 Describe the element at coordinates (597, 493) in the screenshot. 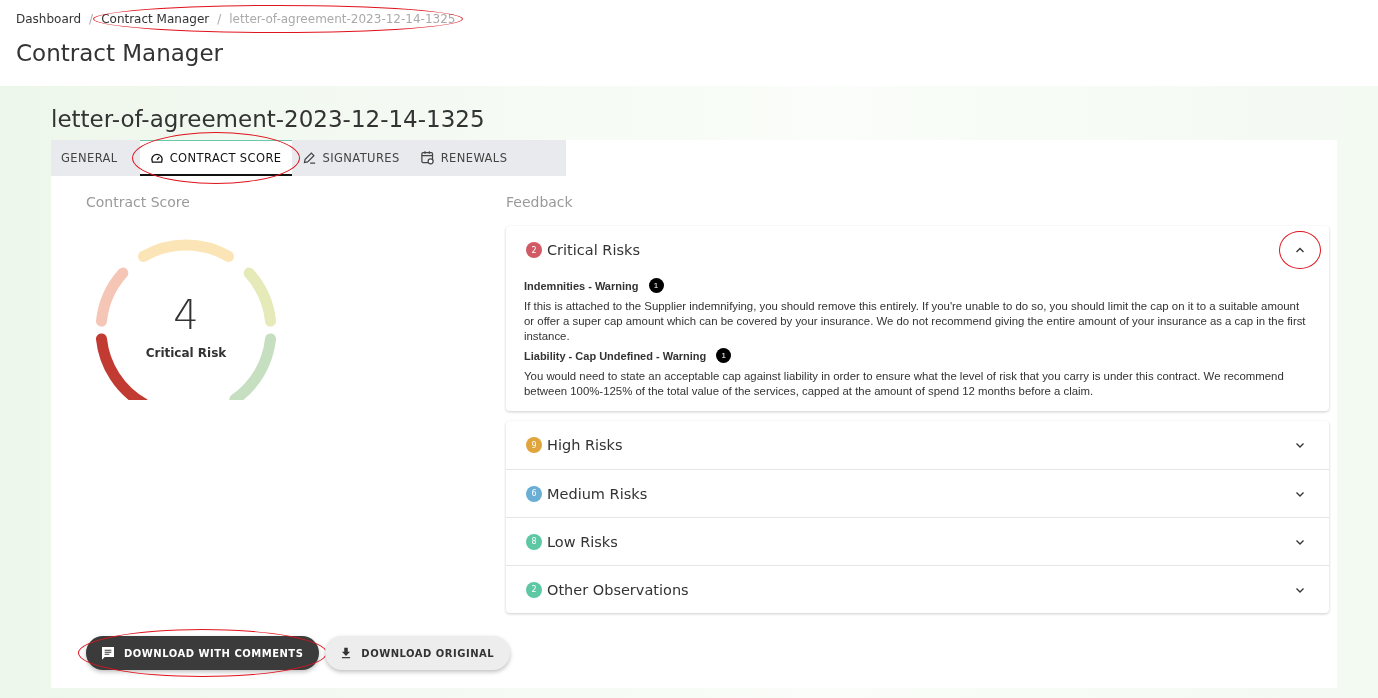

I see `accordion-title: Medium Risks` at that location.